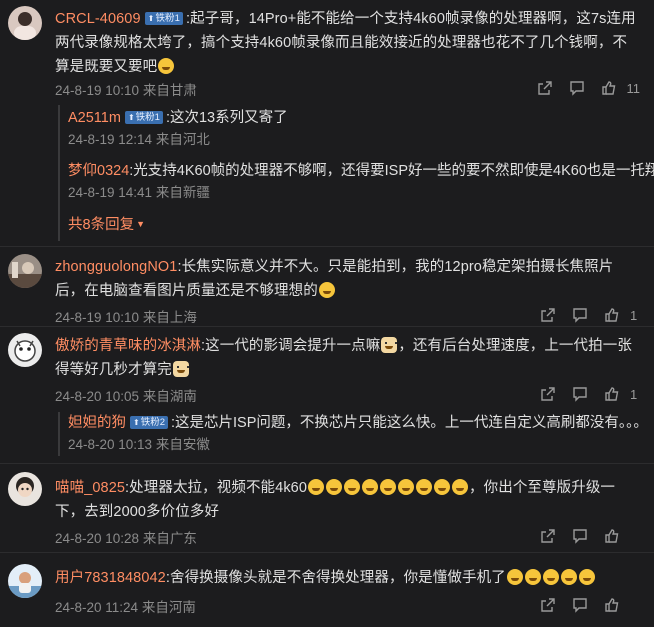  I want to click on comment-actions: 11, so click(585, 88).